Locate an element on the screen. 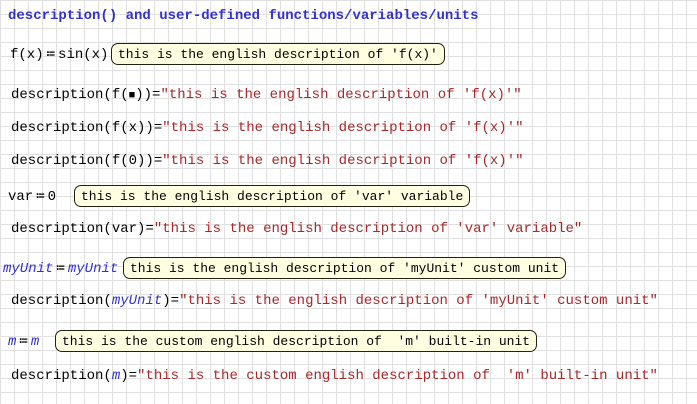 Image resolution: width=697 pixels, height=404 pixels. math-region-m-definition: m ≔ m is located at coordinates (23, 342).